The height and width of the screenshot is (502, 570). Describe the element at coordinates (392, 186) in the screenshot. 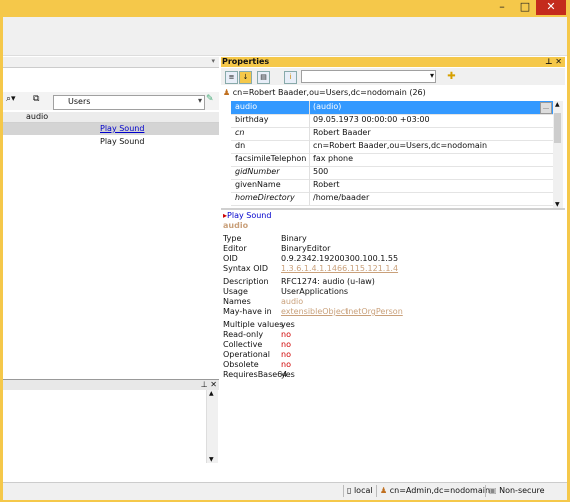

I see `attribute-row: givenName Robert` at that location.